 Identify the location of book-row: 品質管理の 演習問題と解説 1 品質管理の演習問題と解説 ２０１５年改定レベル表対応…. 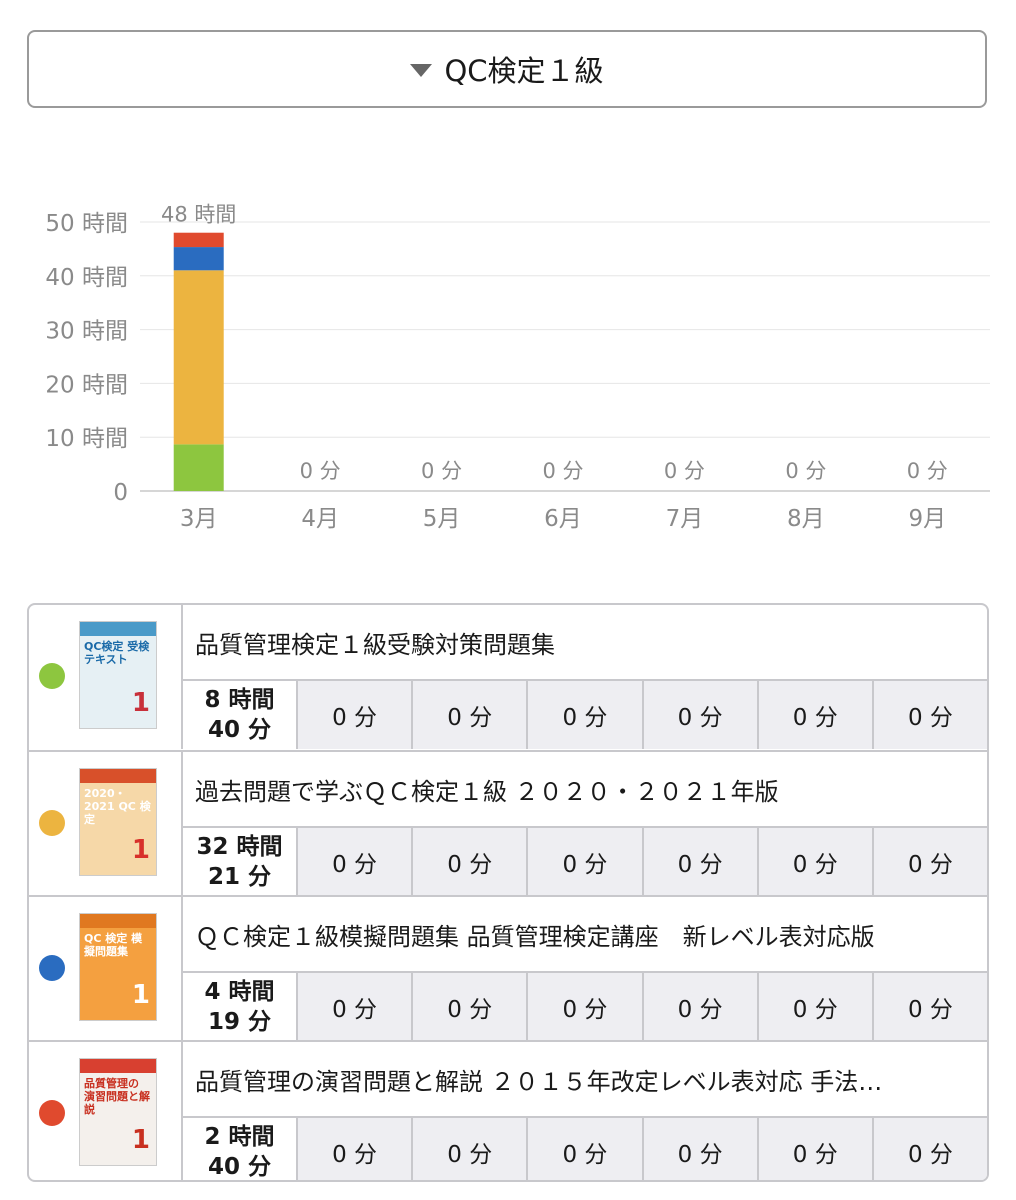
(508, 1110).